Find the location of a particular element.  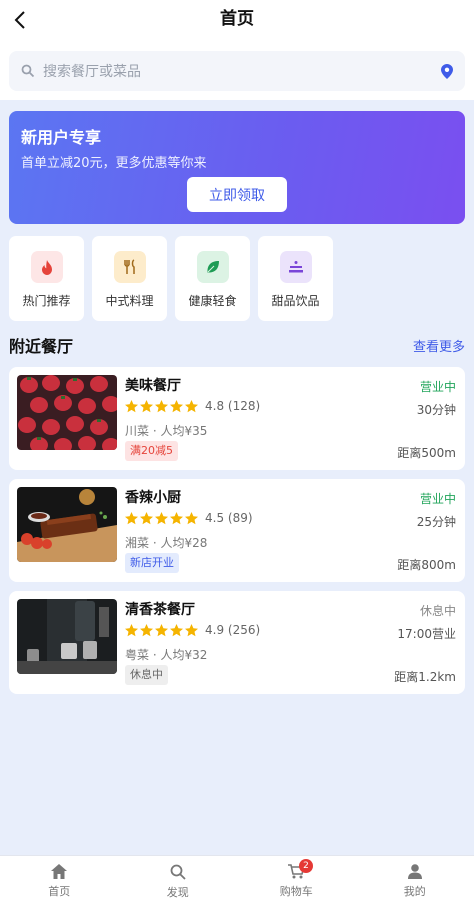

home-icon is located at coordinates (59, 871).